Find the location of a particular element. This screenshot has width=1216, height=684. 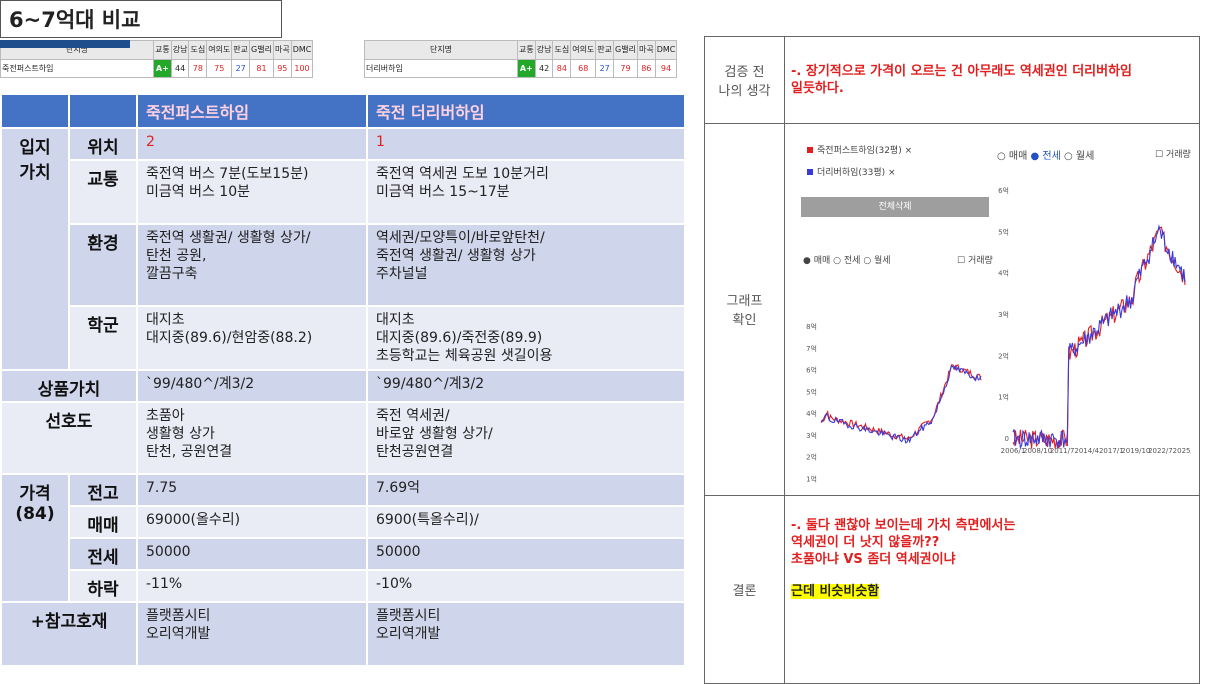

left-chart-y-tick: 7억 is located at coordinates (811, 349).